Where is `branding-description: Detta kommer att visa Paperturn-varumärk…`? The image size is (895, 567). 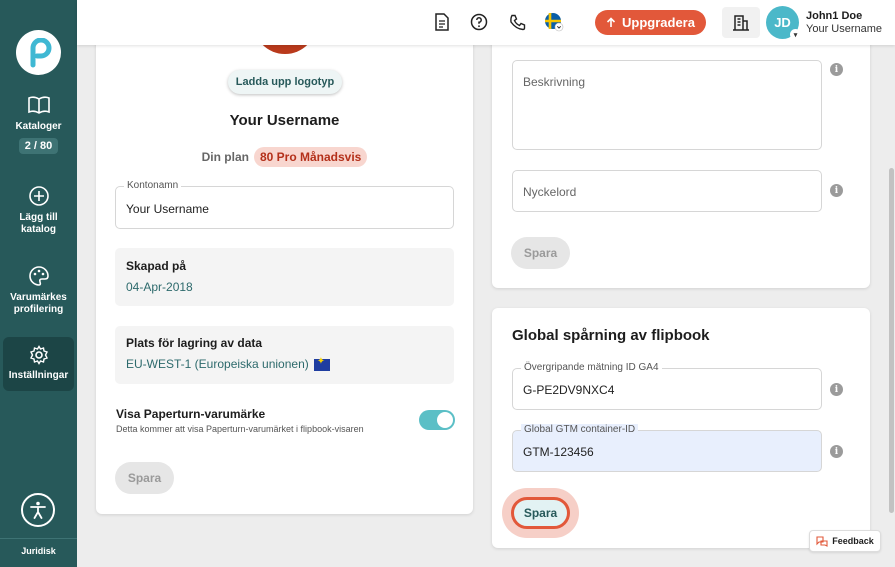
branding-description: Detta kommer att visa Paperturn-varumärk… is located at coordinates (240, 429).